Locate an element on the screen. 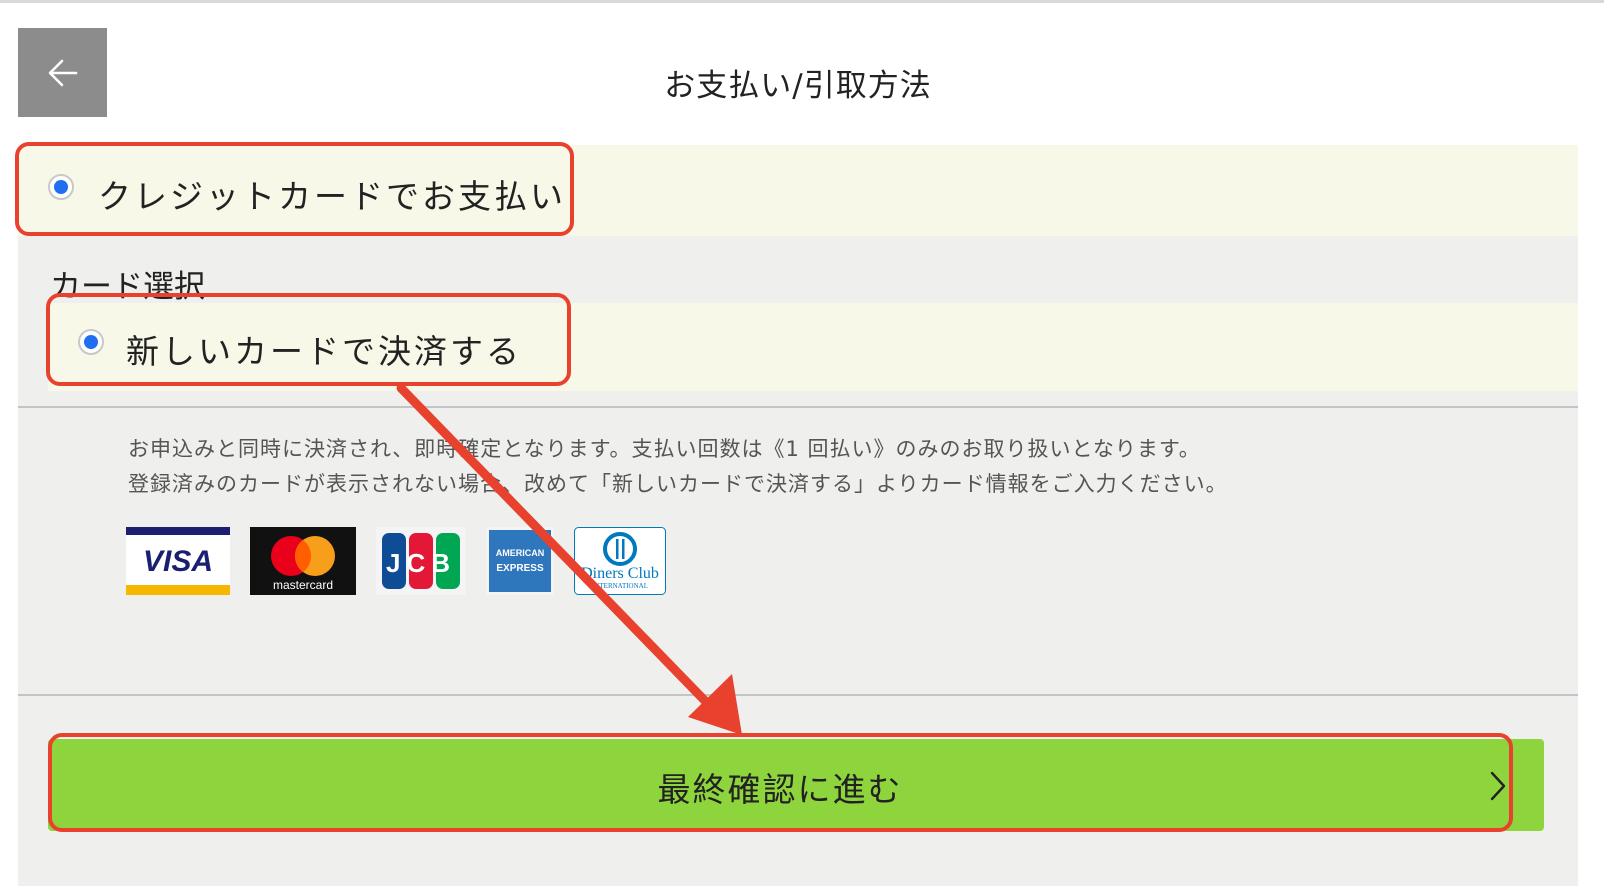  visa-wordmark: VISA is located at coordinates (178, 561).